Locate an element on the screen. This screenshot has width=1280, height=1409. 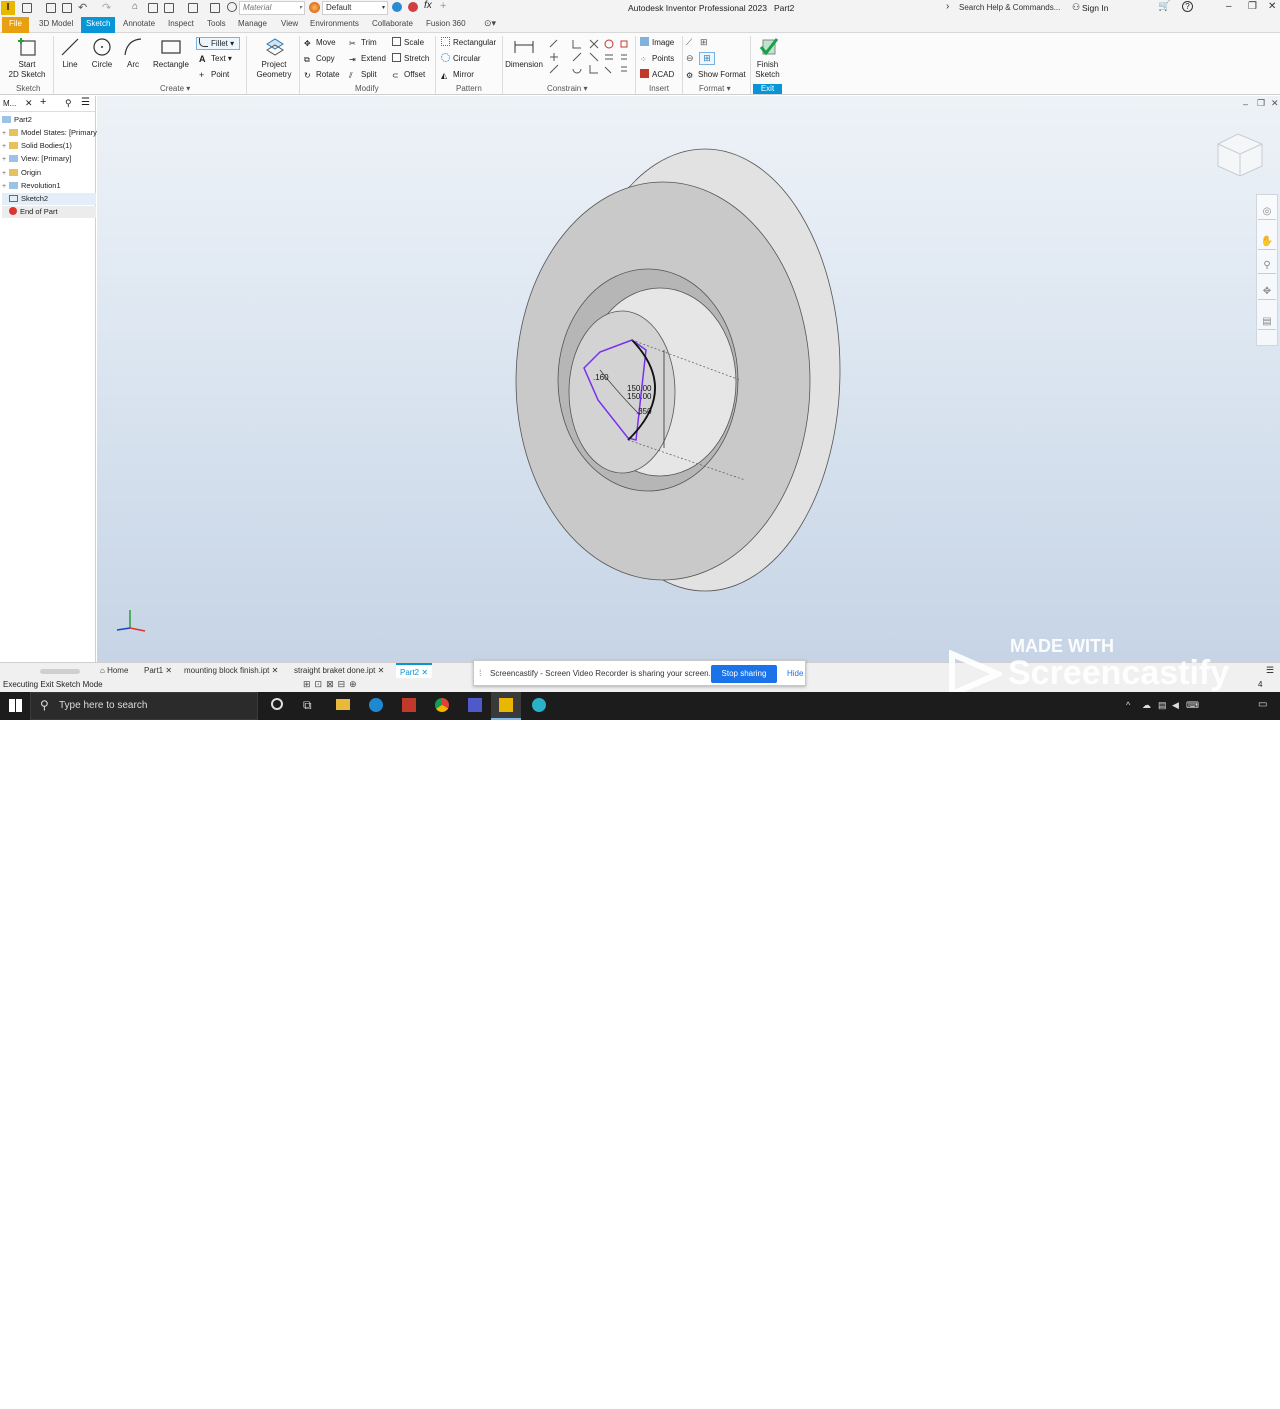
clear-icon is located at coordinates (413, 7).